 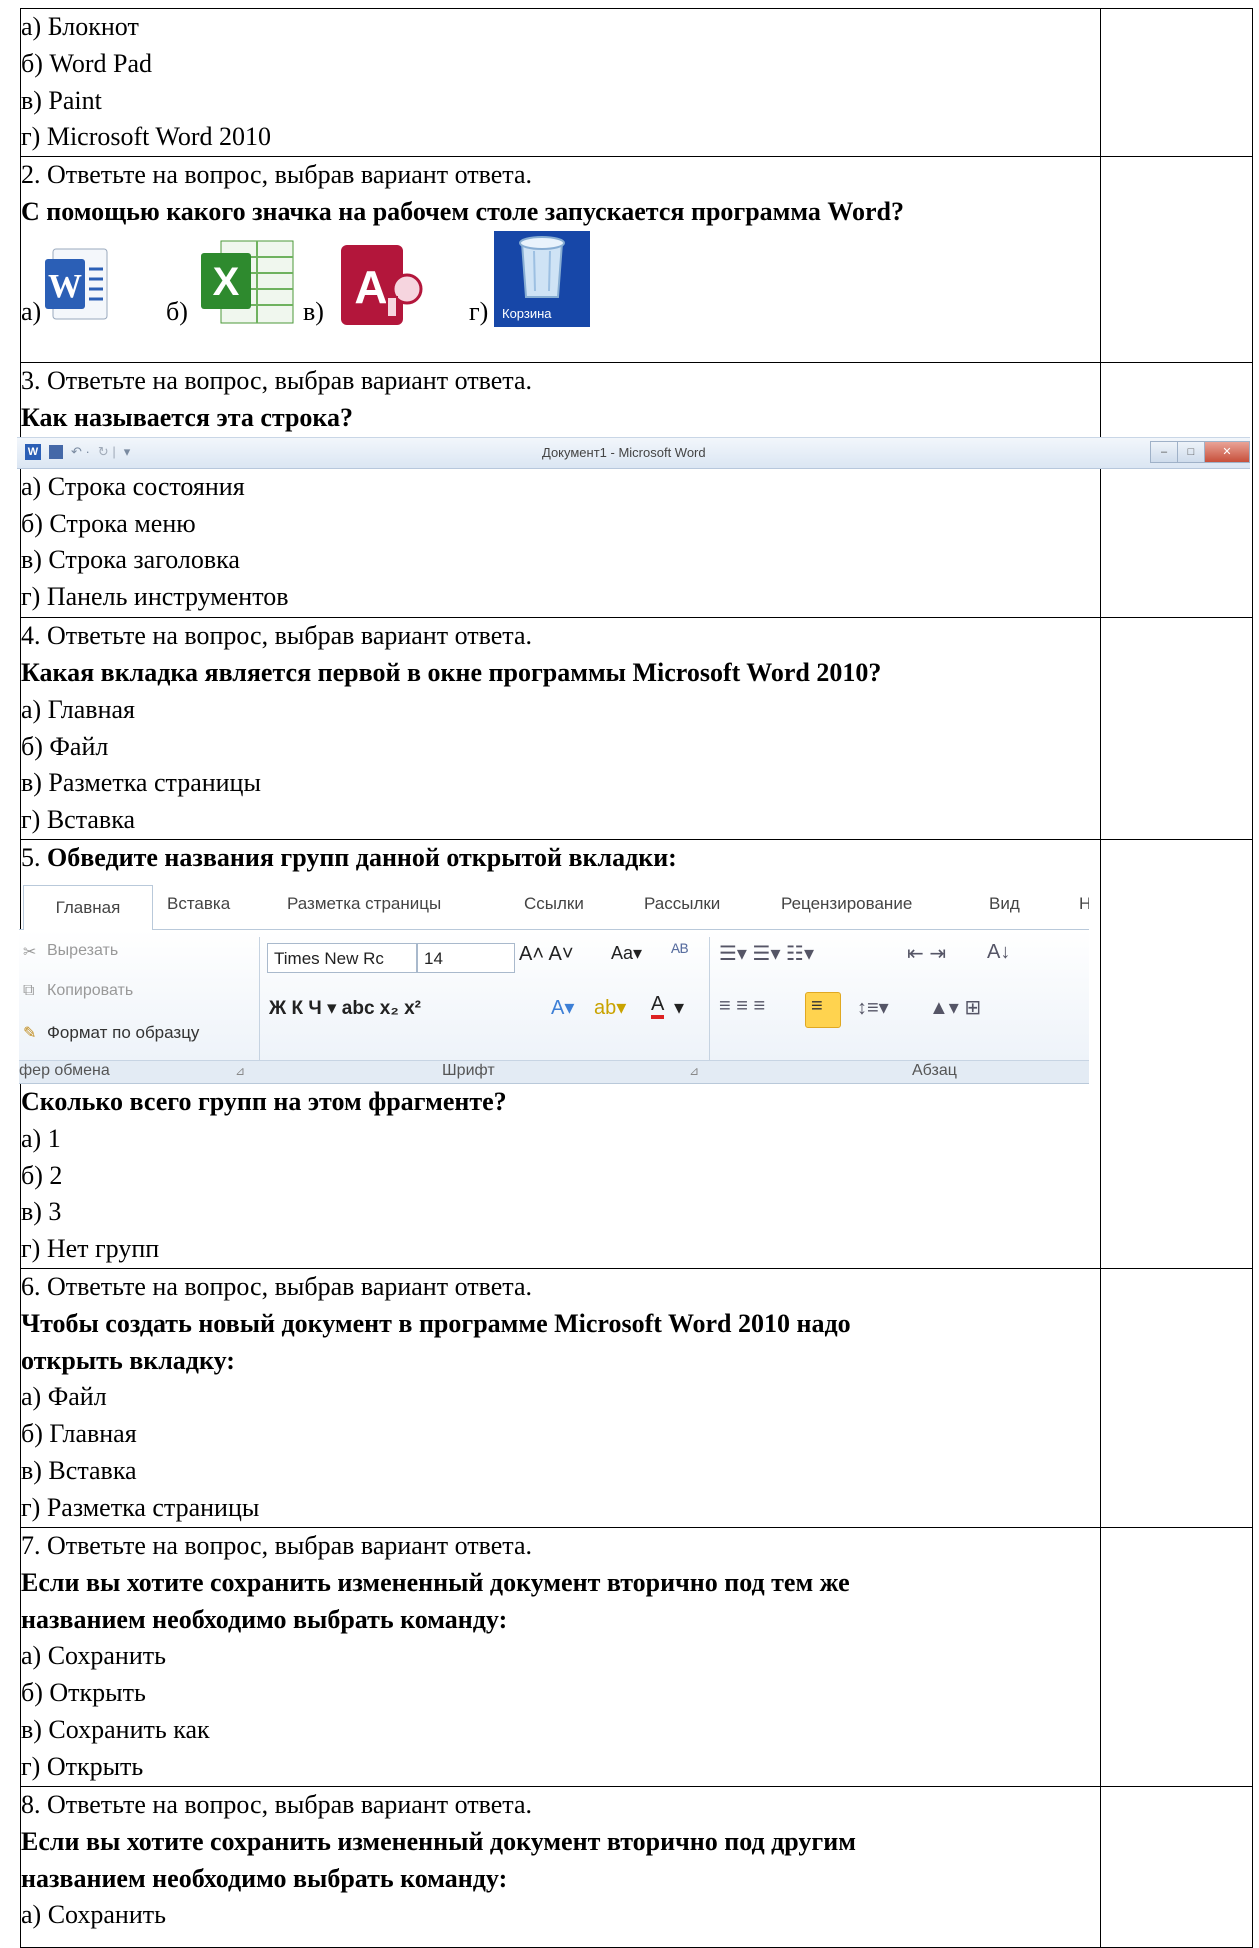 I want to click on excel-icon: X, so click(x=247, y=282).